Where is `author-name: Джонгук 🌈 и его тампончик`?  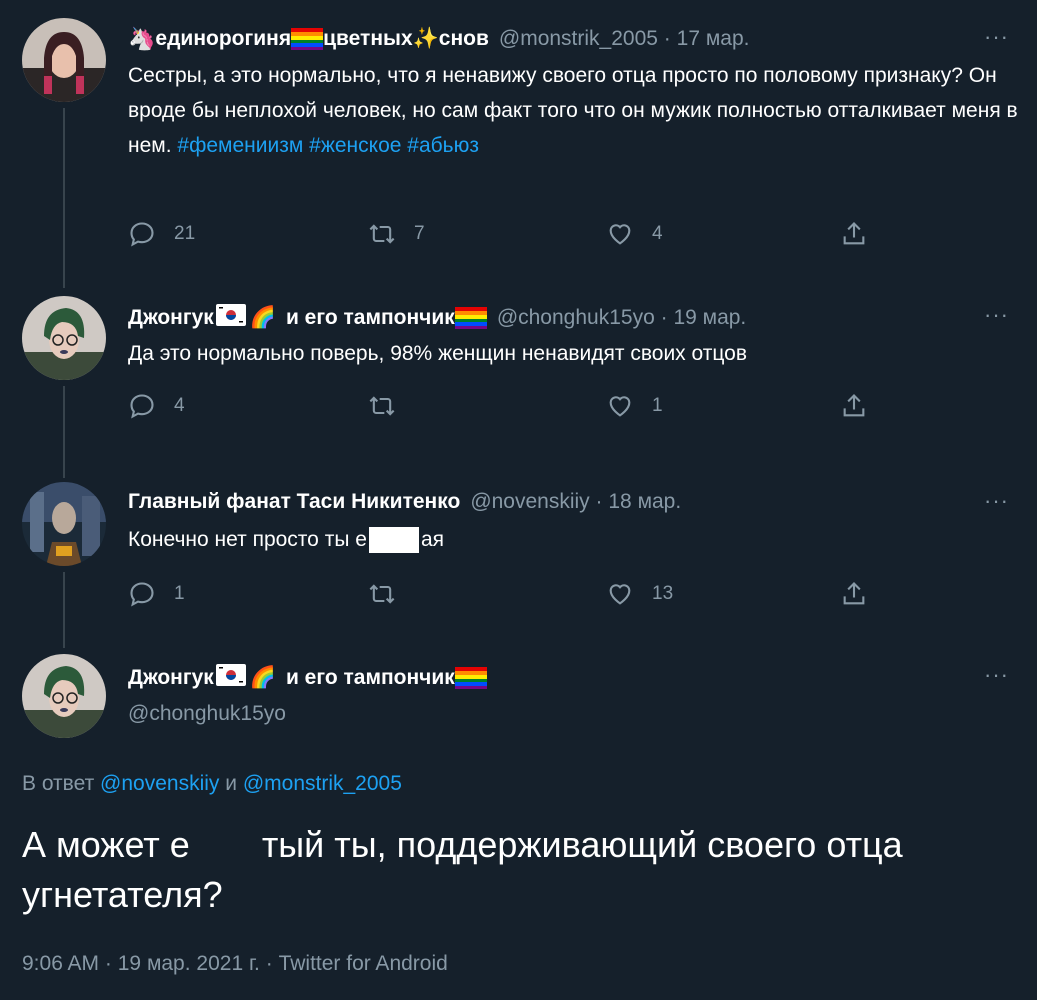 author-name: Джонгук 🌈 и его тампончик is located at coordinates (307, 678).